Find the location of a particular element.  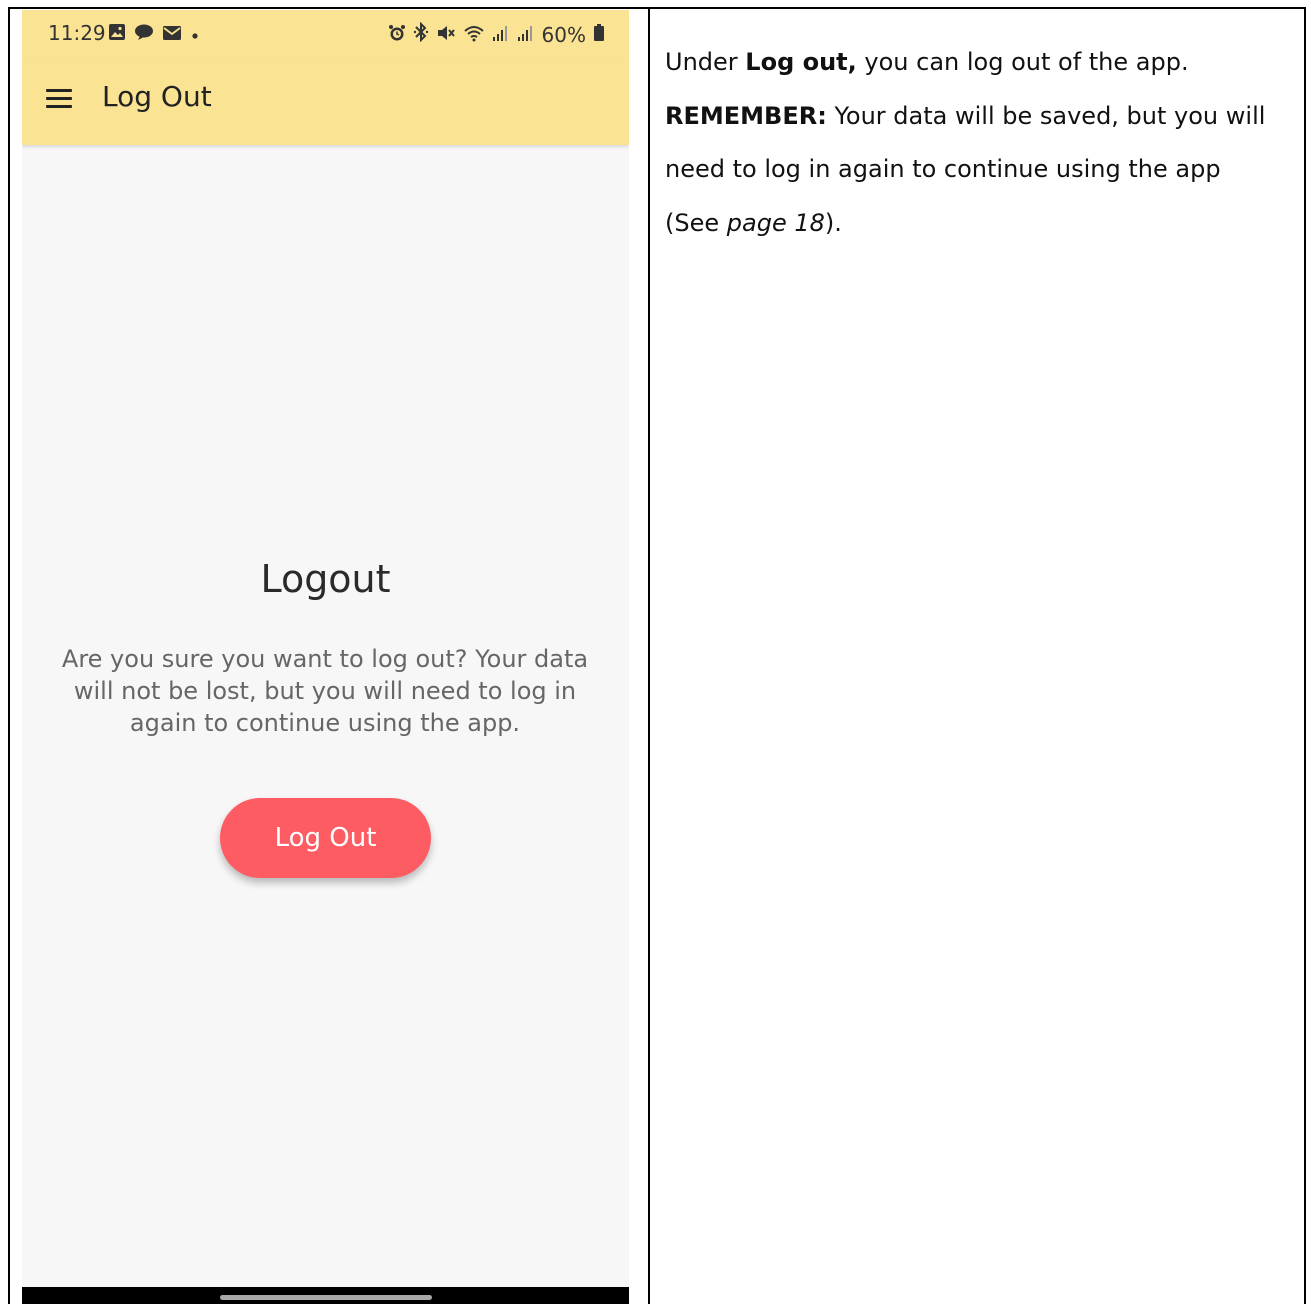

mail-icon is located at coordinates (172, 35).